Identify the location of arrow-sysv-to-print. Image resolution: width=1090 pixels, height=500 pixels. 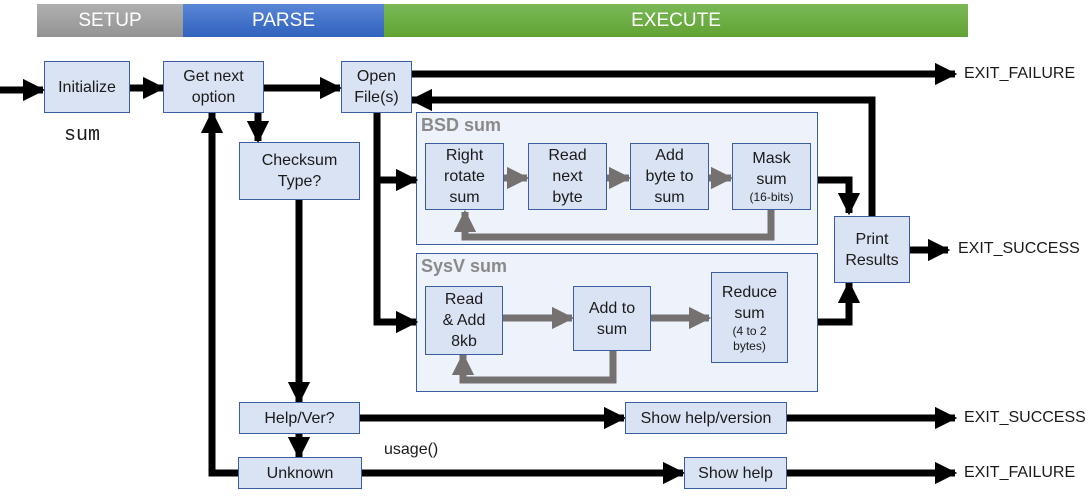
(839, 303).